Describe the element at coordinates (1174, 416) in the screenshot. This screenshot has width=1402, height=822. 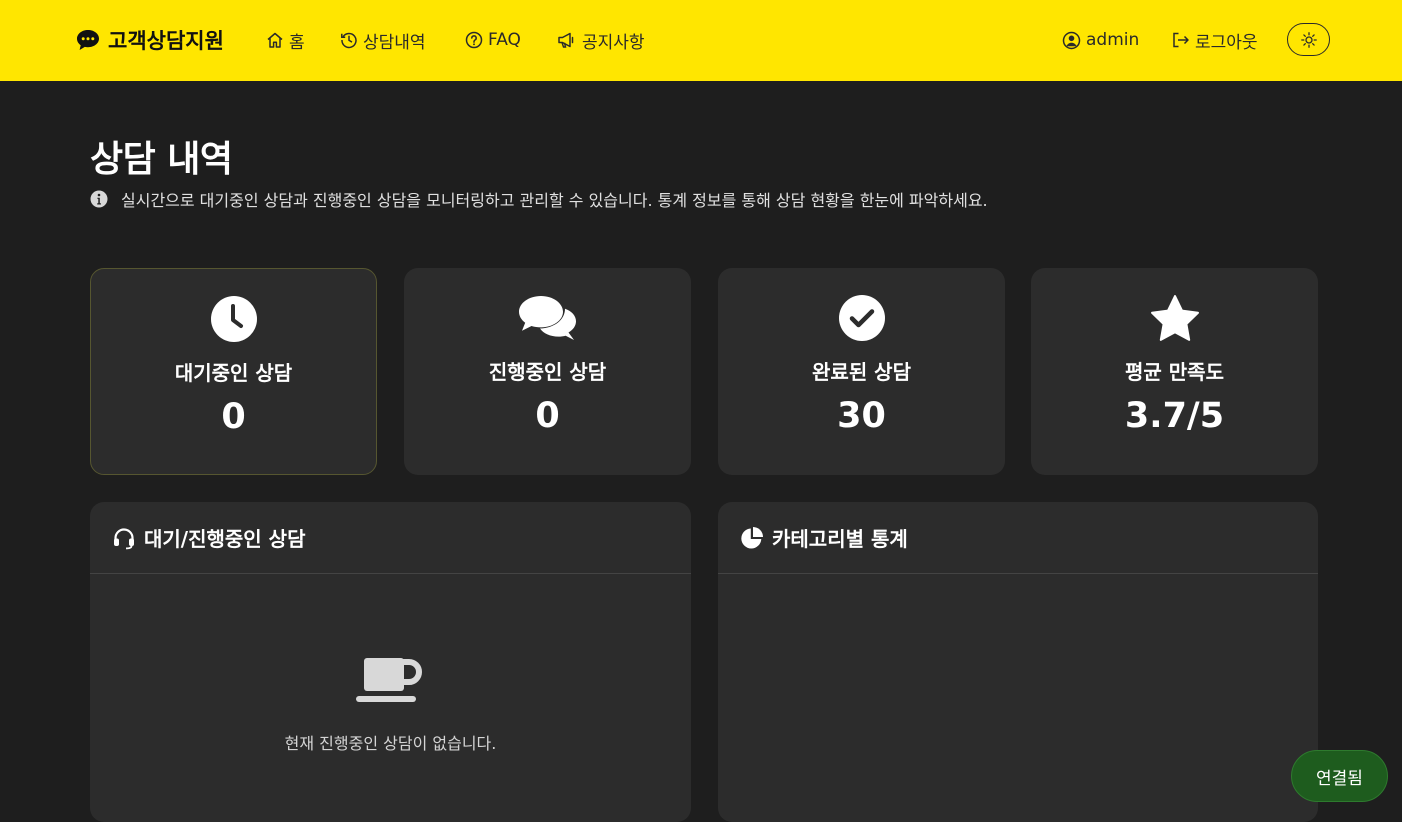
I see `stat-value: 3.7/5` at that location.